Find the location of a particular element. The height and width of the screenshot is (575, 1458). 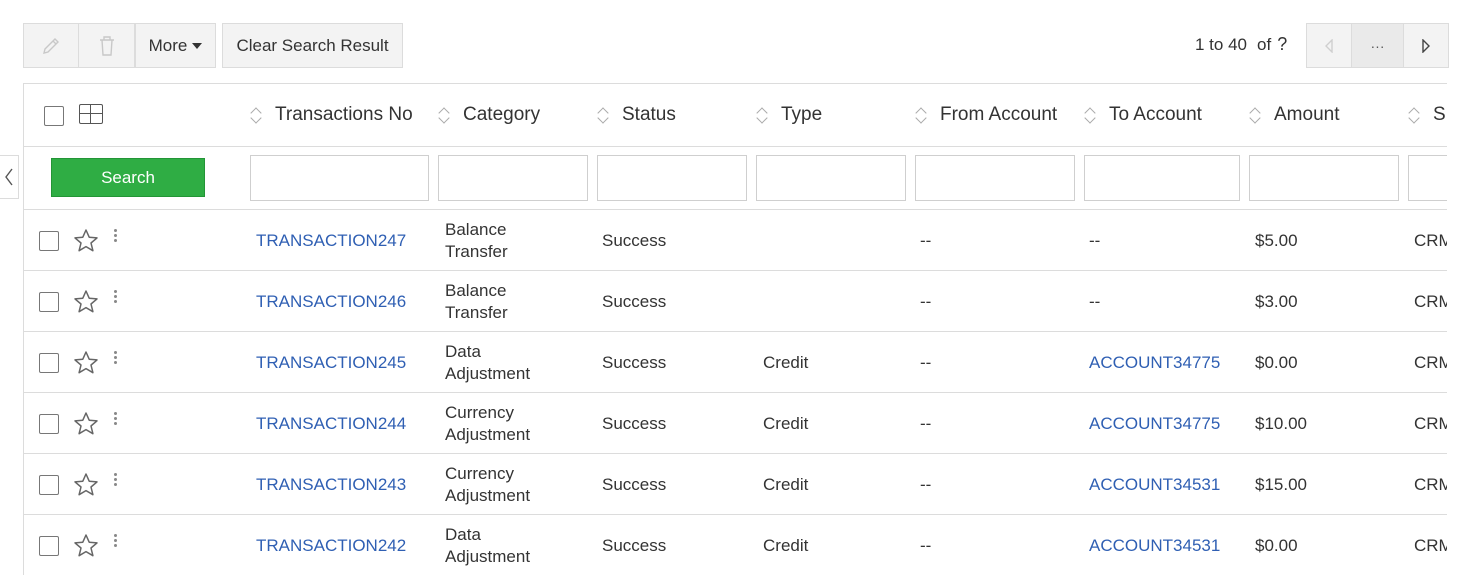

filter-from-account-input is located at coordinates (995, 178).